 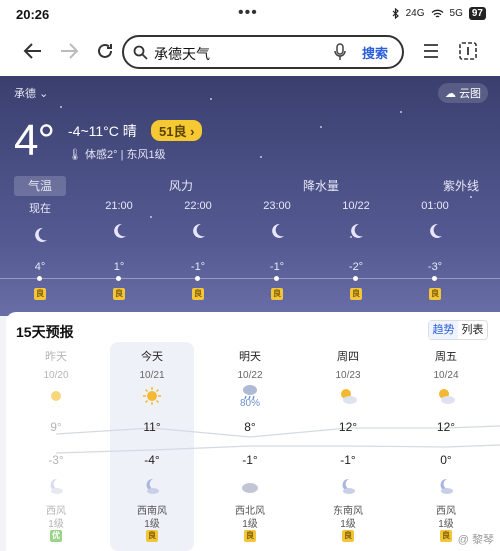 I want to click on status-dots: •••, so click(x=248, y=12).